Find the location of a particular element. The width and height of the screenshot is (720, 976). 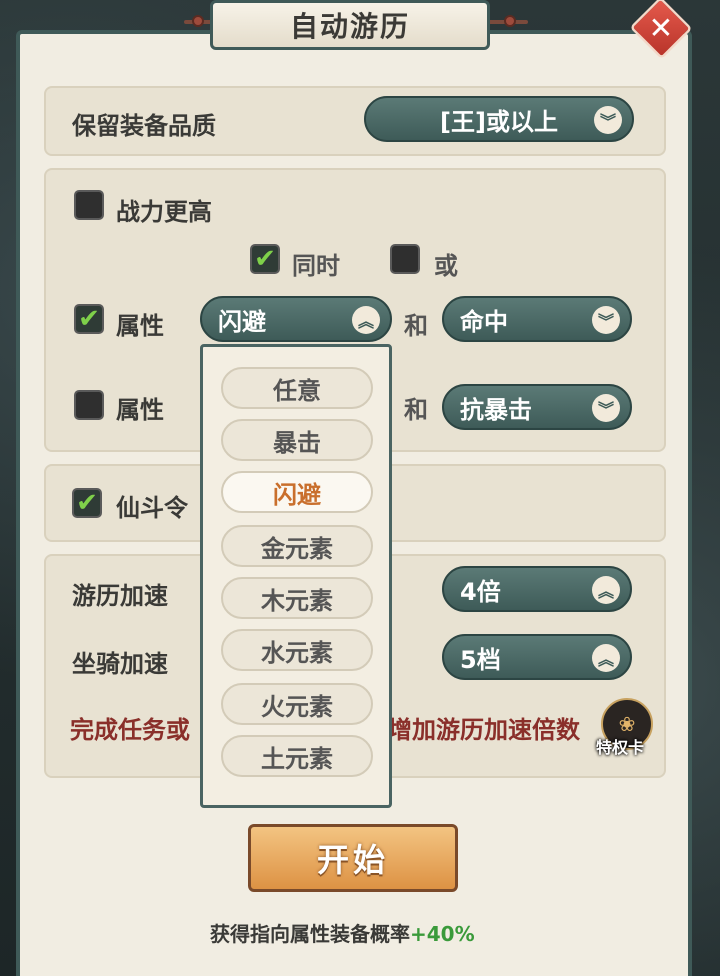

dropdown-option: 暴击 is located at coordinates (297, 440).